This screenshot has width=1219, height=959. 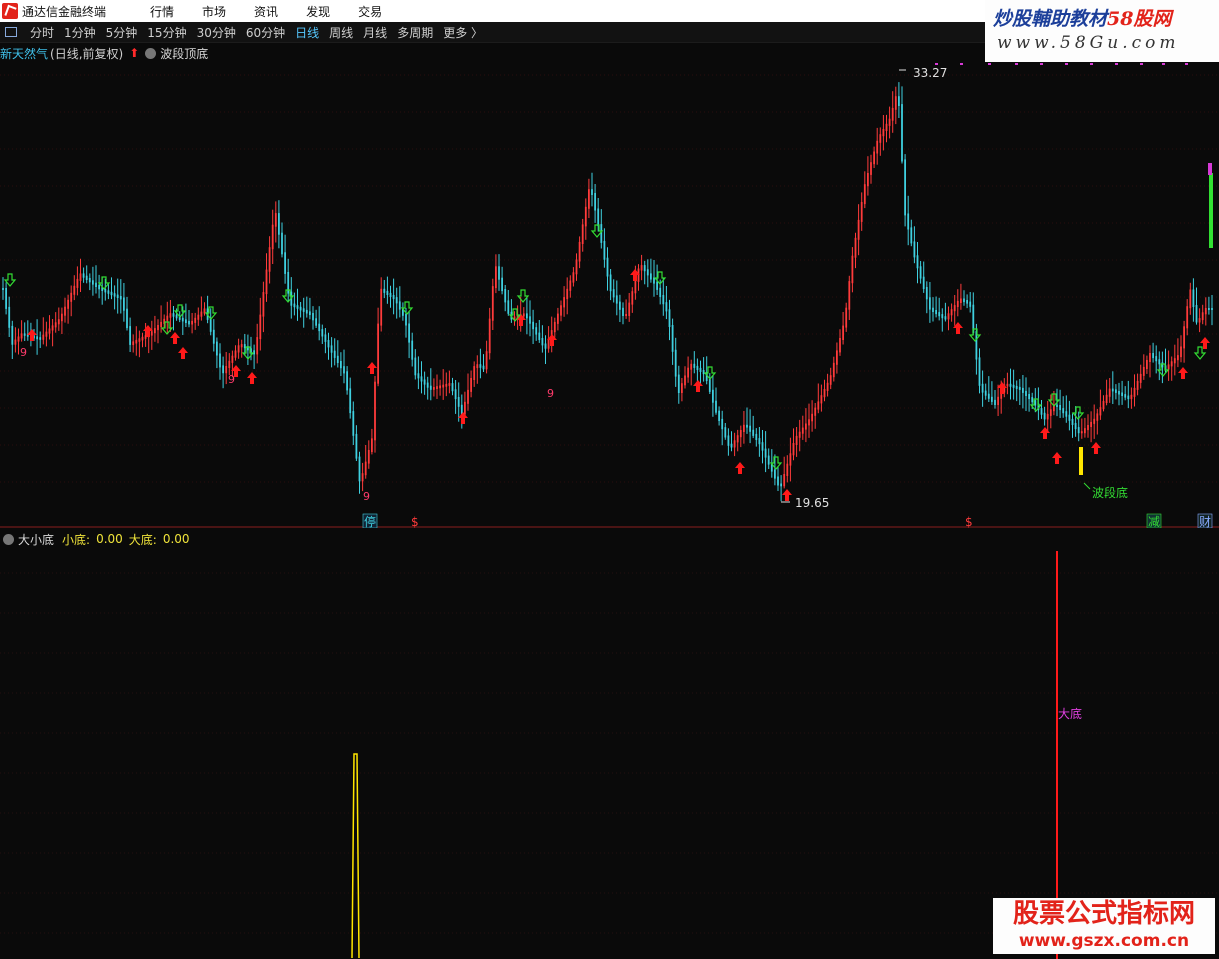 What do you see at coordinates (122, 32) in the screenshot?
I see `period-5min: 5分钟` at bounding box center [122, 32].